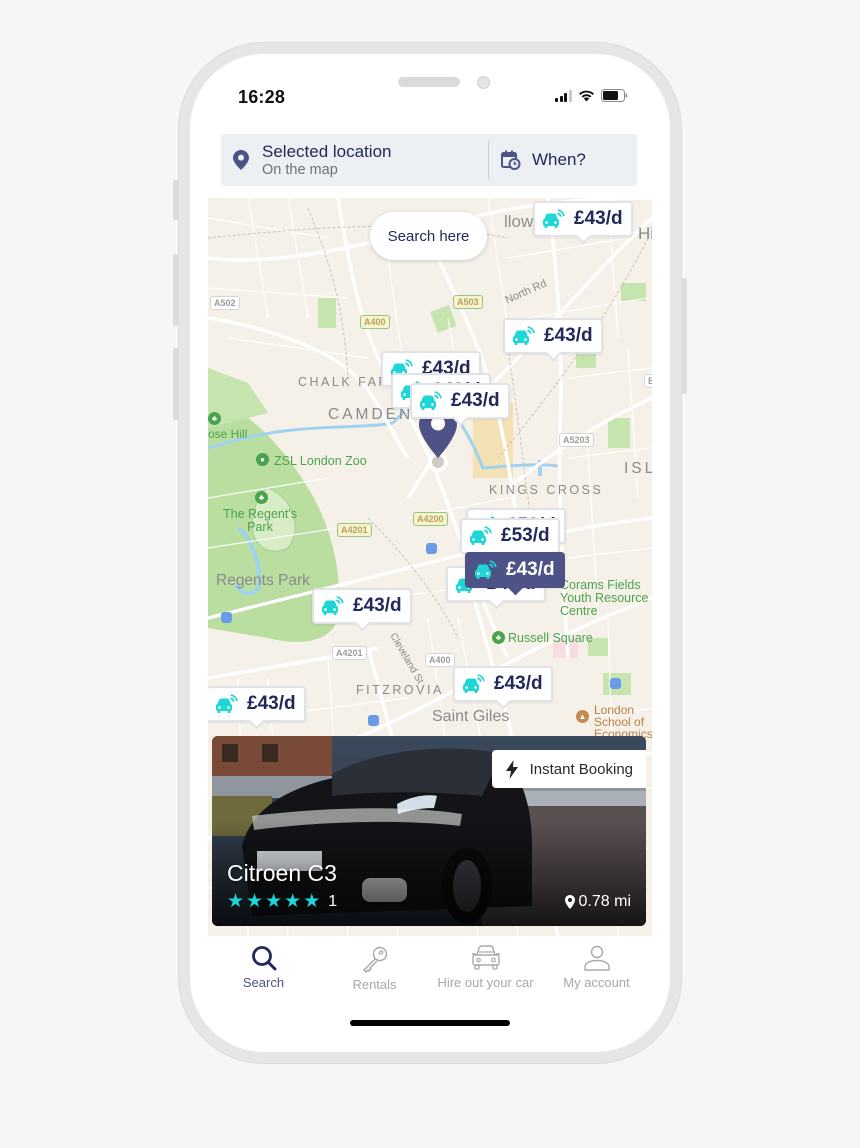  I want to click on road-shield: A5203, so click(576, 440).